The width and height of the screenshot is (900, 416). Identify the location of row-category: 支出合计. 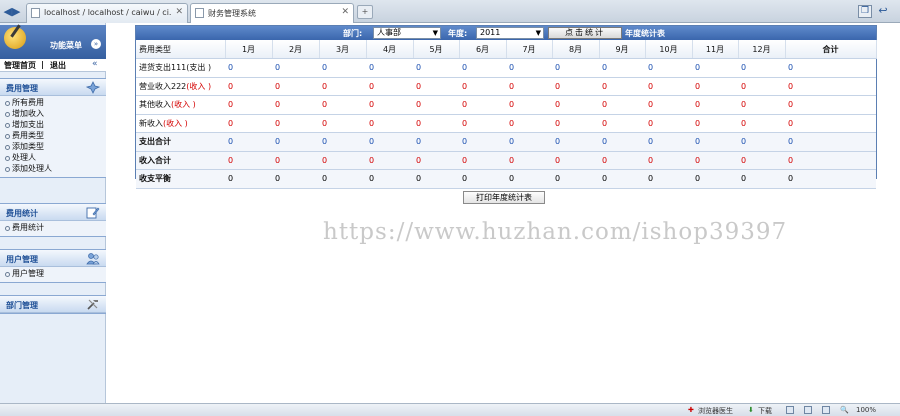
(180, 142).